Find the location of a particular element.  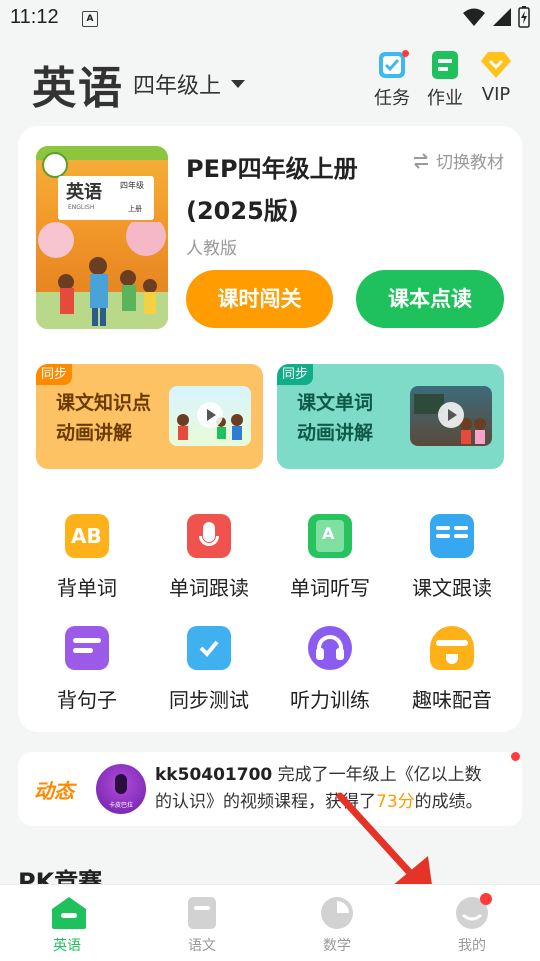

test-clipboard-icon is located at coordinates (209, 648).